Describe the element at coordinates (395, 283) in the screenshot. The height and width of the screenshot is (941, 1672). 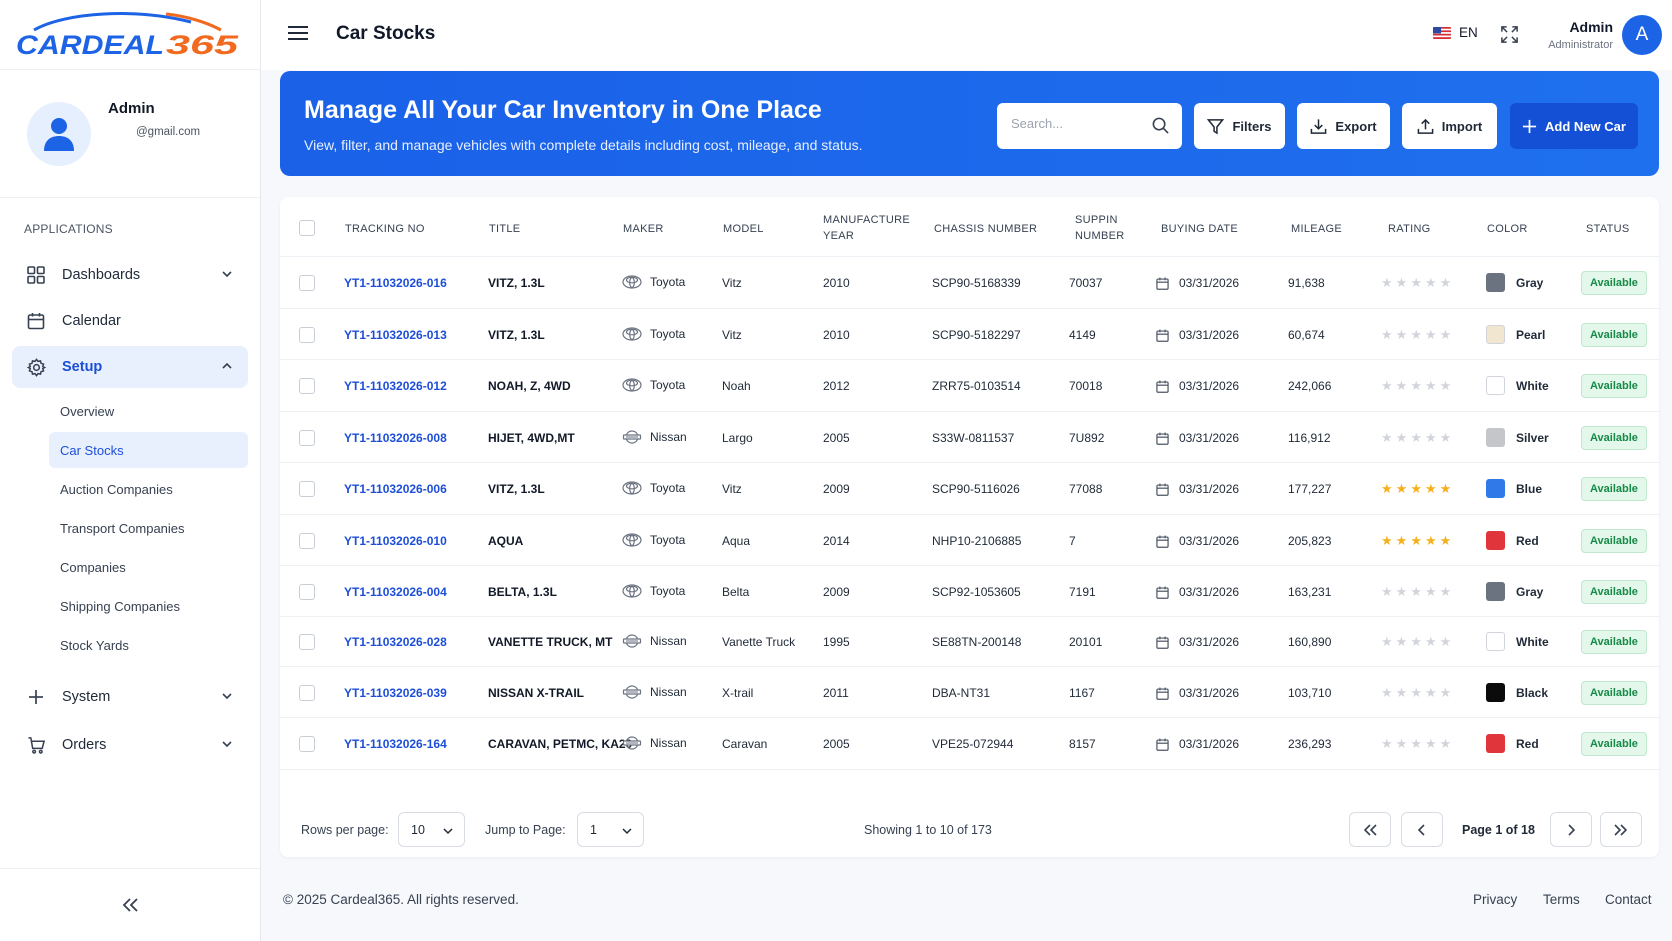
I see `tracking-number-link: YT1-11032026-016` at that location.